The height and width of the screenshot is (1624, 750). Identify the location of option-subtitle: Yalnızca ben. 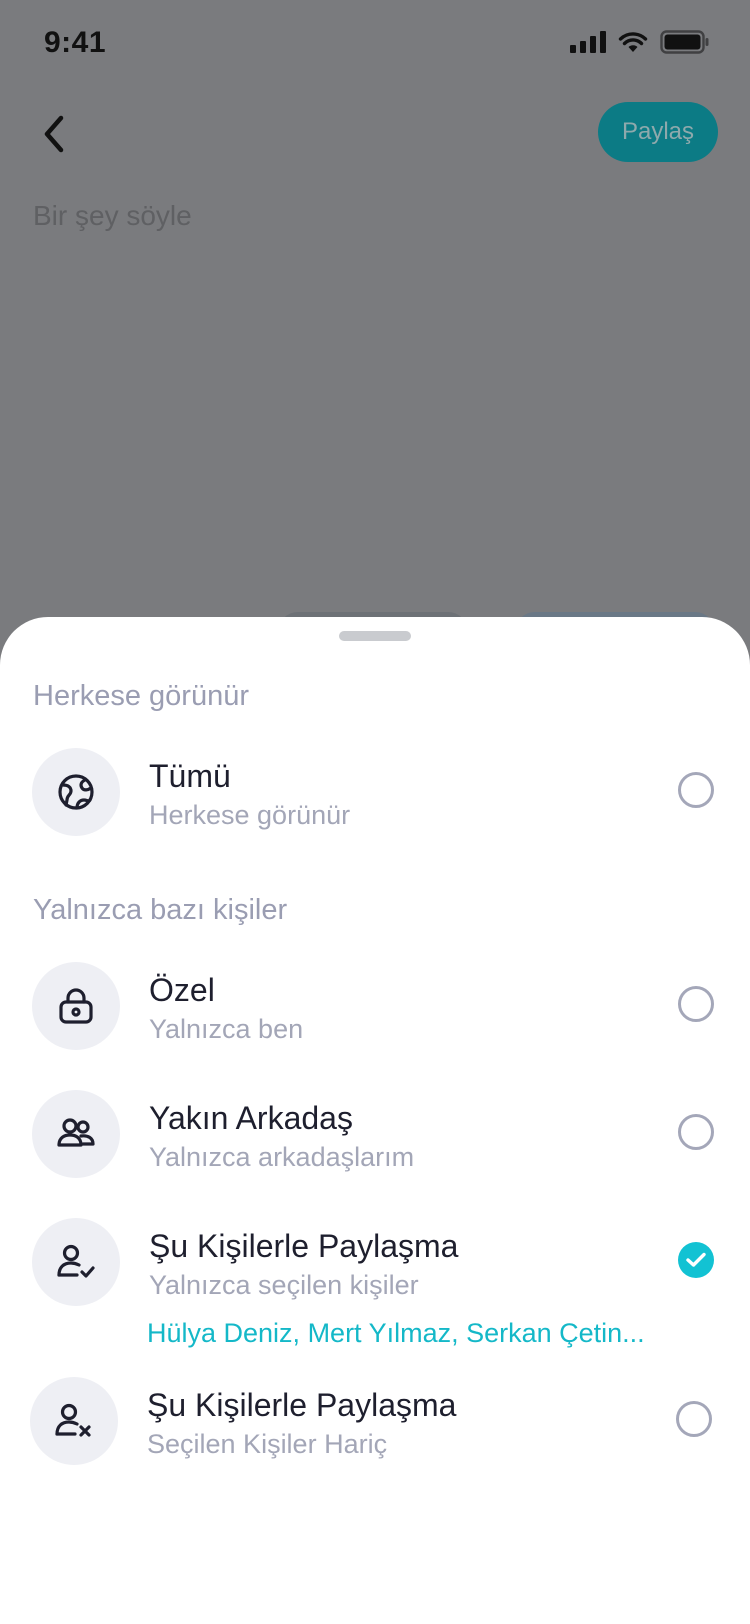
(226, 1029).